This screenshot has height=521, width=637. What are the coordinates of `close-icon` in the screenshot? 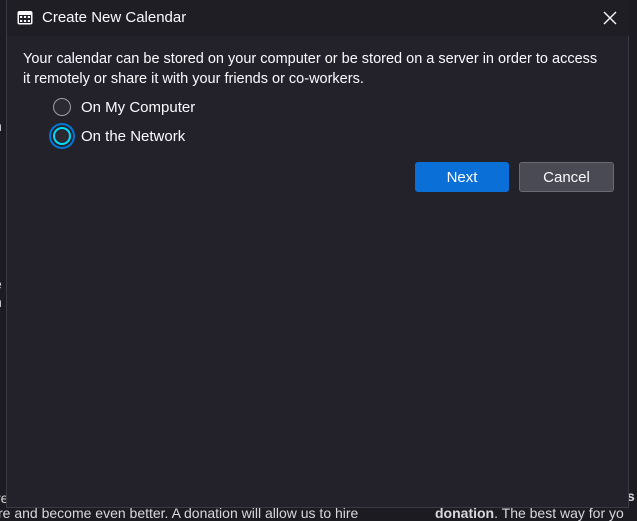 It's located at (610, 18).